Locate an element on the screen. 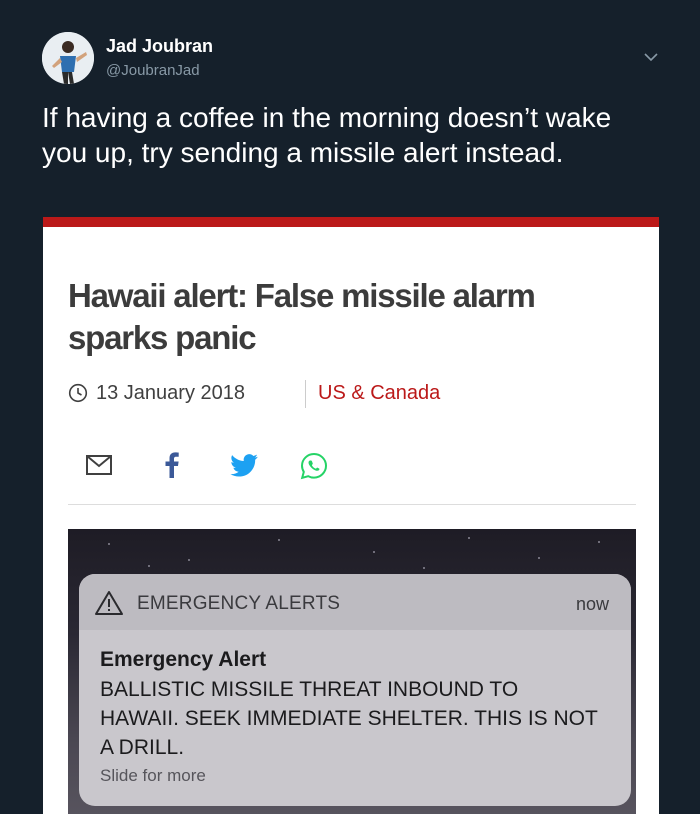  brand-bar is located at coordinates (351, 222).